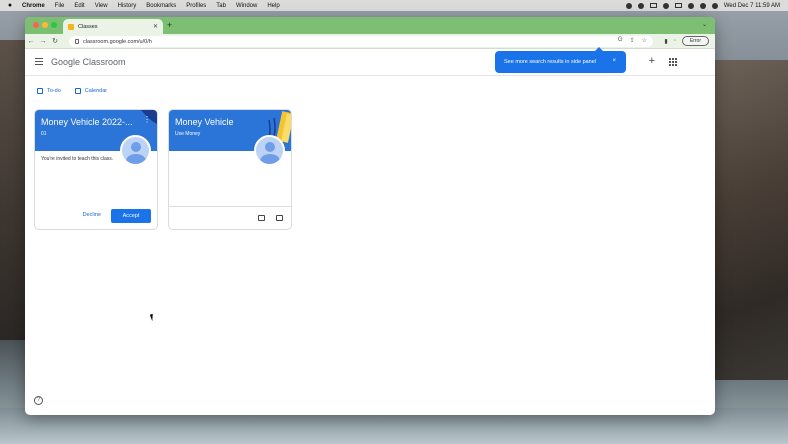 The width and height of the screenshot is (788, 444). Describe the element at coordinates (38, 400) in the screenshot. I see `help-icon: ?` at that location.